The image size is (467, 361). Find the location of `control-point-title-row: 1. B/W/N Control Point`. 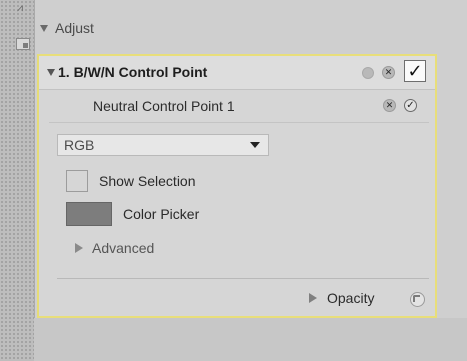

control-point-title-row: 1. B/W/N Control Point is located at coordinates (127, 72).